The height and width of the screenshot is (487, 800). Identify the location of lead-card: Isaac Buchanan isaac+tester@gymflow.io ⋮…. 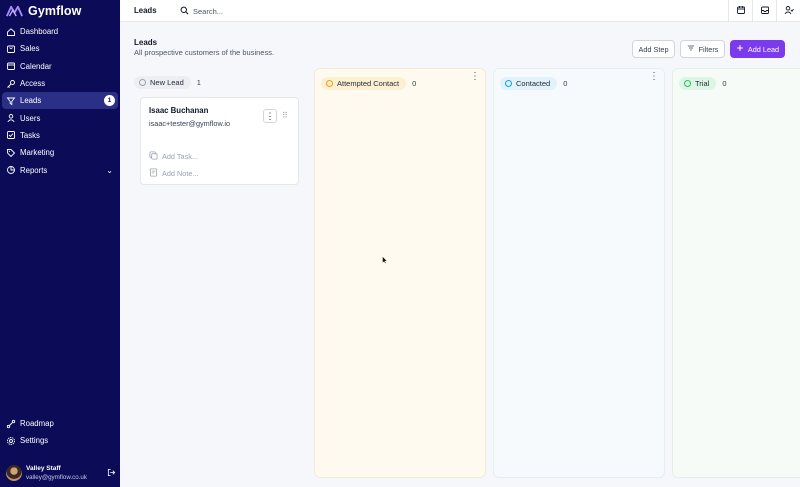
(219, 141).